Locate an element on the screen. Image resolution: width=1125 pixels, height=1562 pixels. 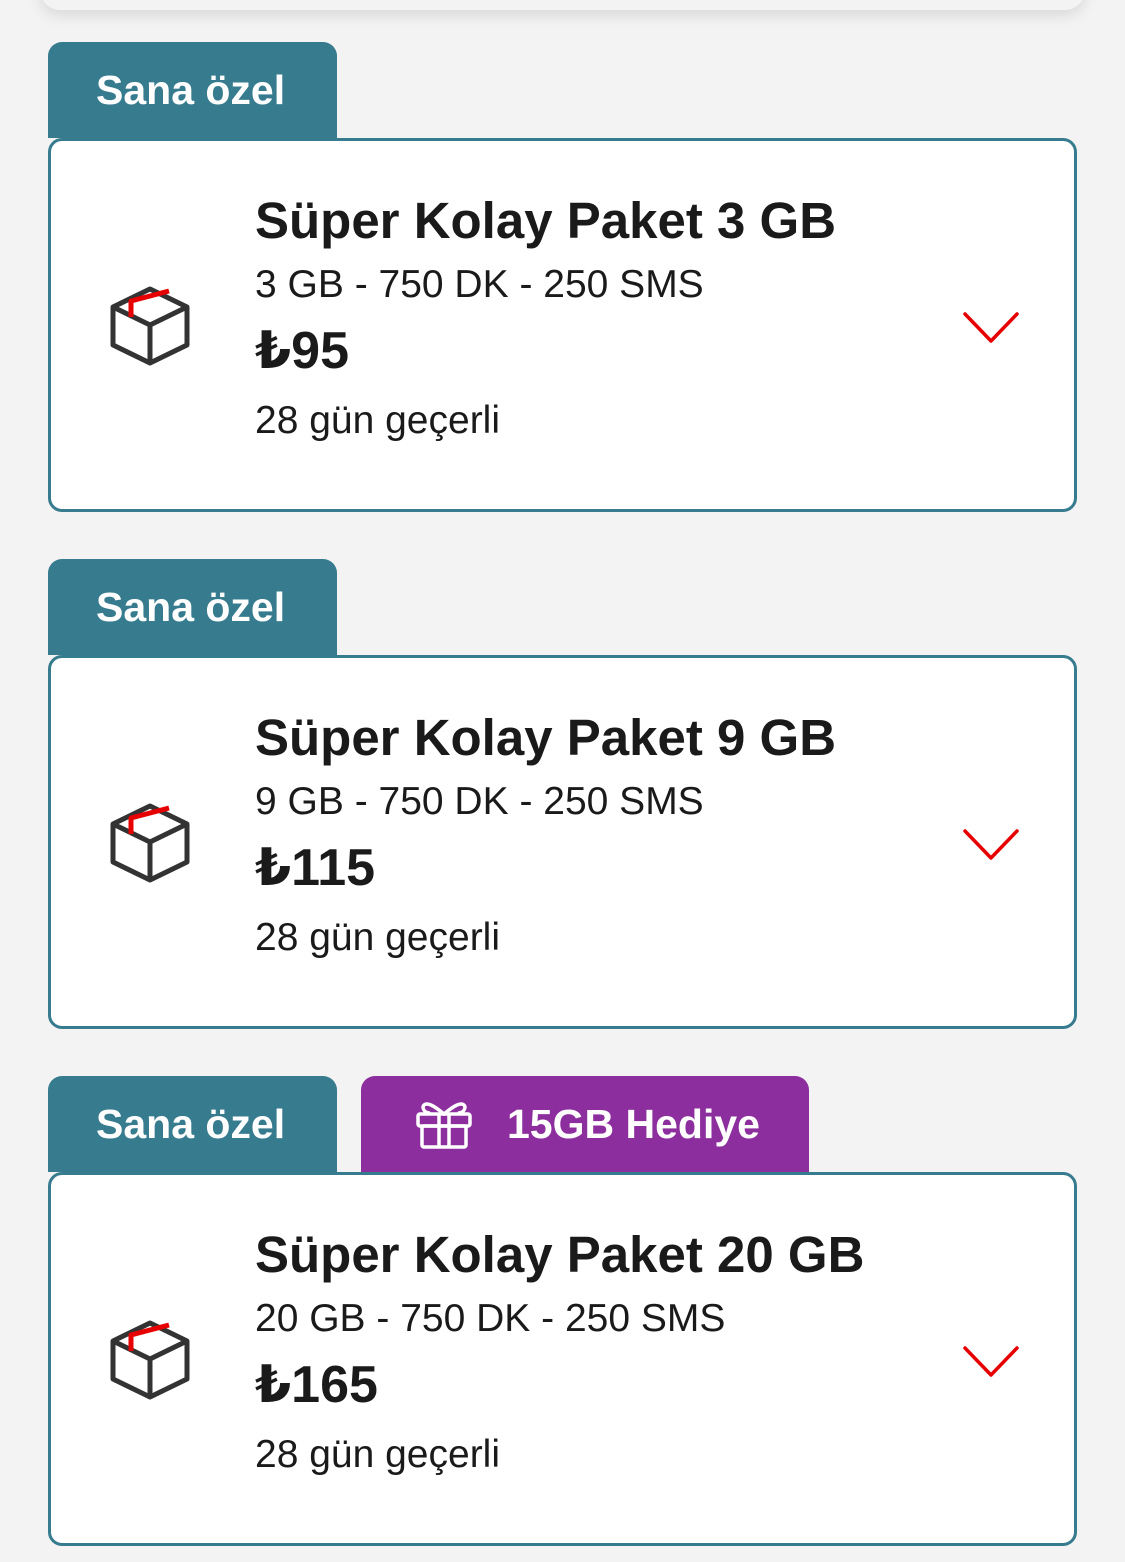
gift-icon is located at coordinates (444, 1125).